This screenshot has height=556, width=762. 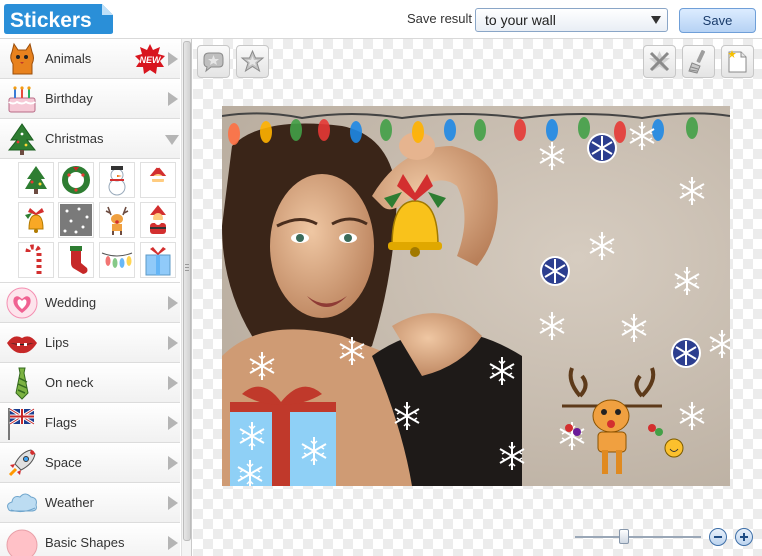 I want to click on destination-value: to your wall, so click(x=520, y=20).